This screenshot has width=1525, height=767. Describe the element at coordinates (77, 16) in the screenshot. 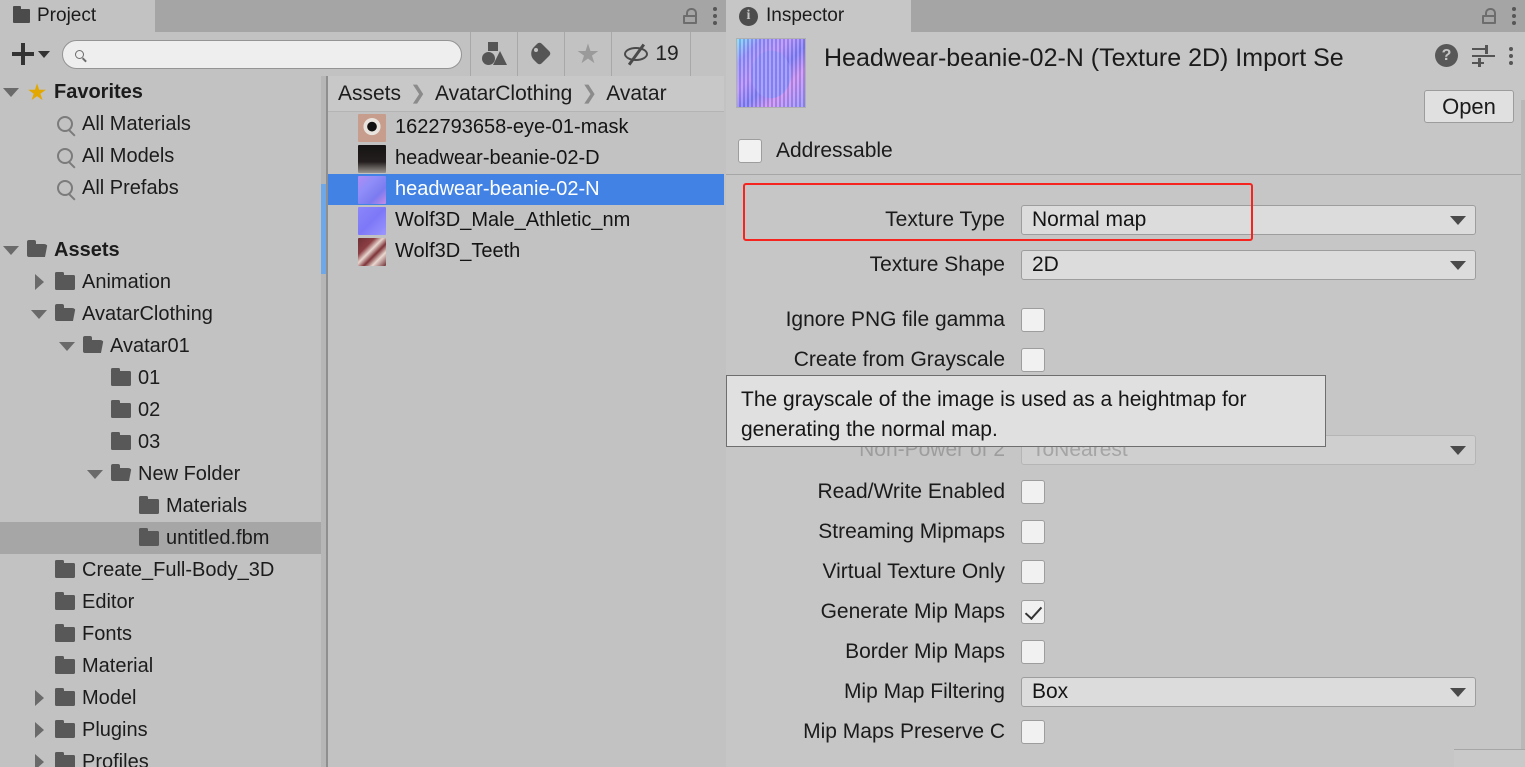

I see `tab-project: Project` at that location.